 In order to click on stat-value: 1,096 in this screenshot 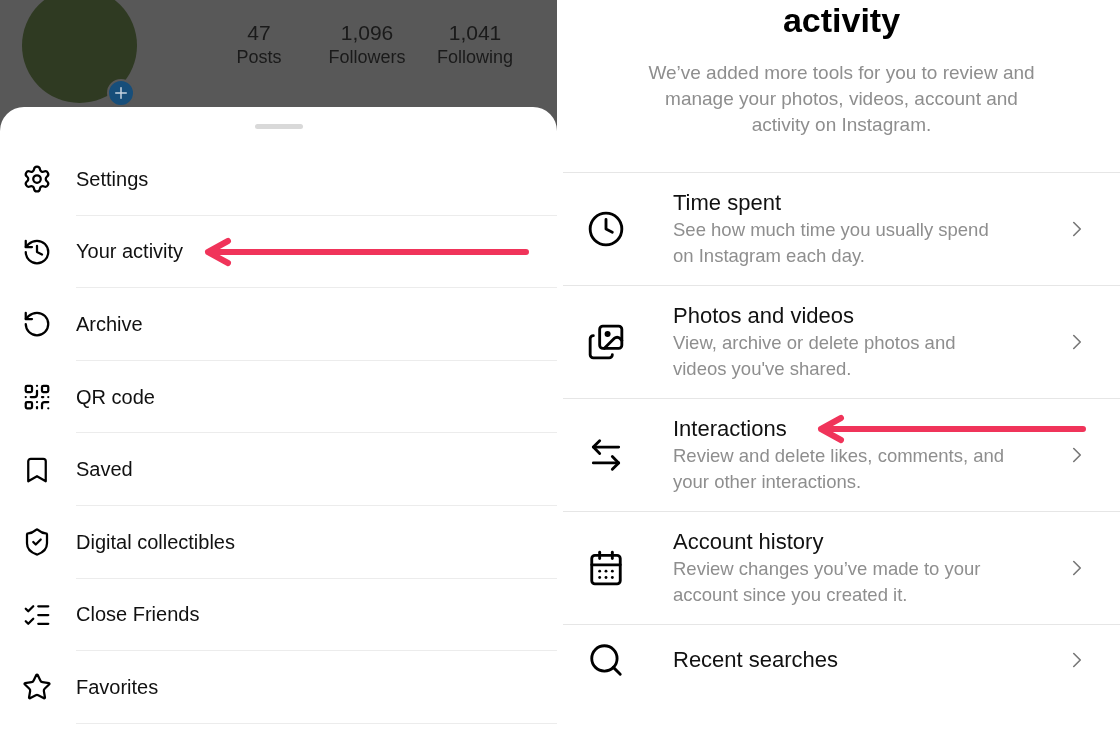, I will do `click(367, 33)`.